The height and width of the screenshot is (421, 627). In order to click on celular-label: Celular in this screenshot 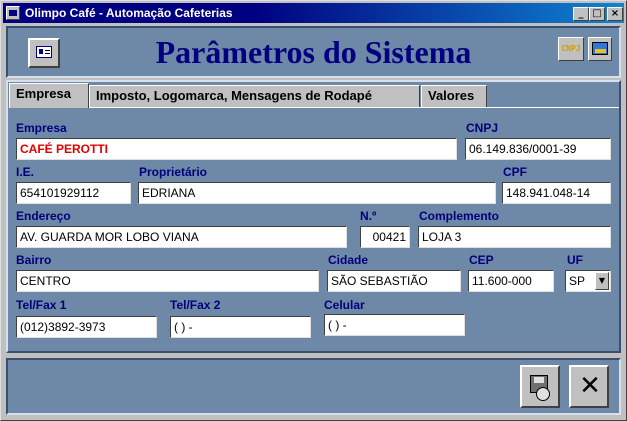, I will do `click(344, 305)`.